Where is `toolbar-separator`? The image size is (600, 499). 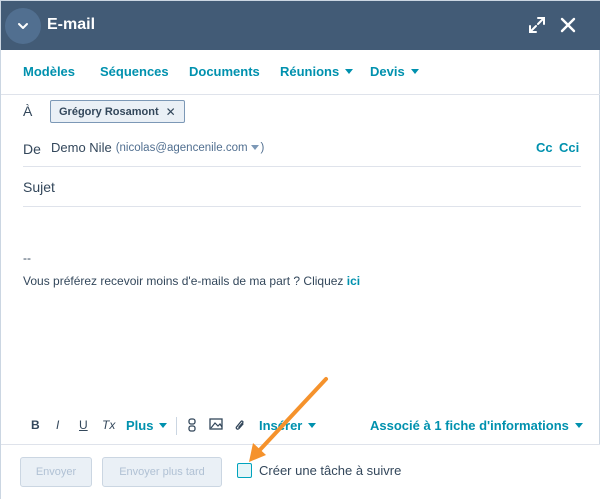 toolbar-separator is located at coordinates (176, 426).